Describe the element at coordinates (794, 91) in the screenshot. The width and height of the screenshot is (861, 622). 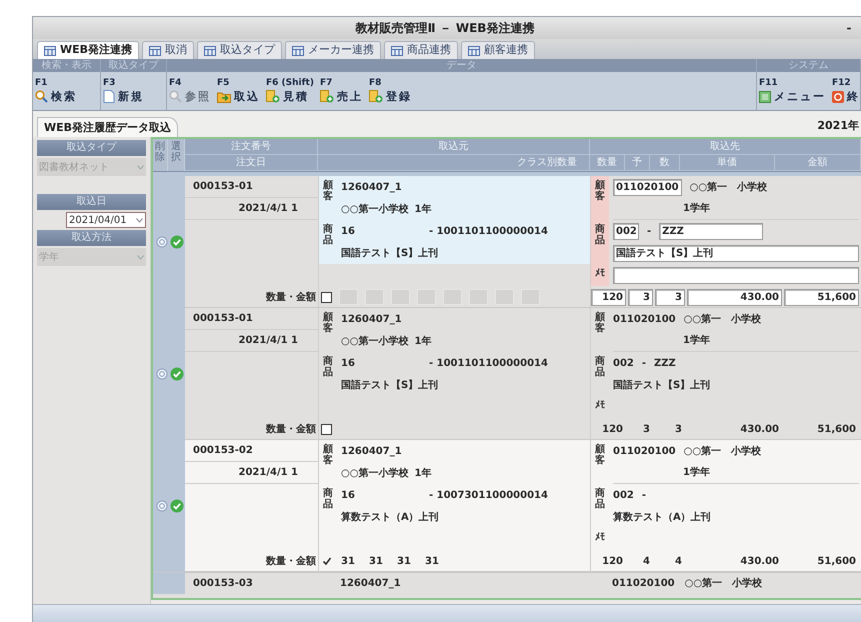
I see `toolbar-button: F11 メニュー` at that location.